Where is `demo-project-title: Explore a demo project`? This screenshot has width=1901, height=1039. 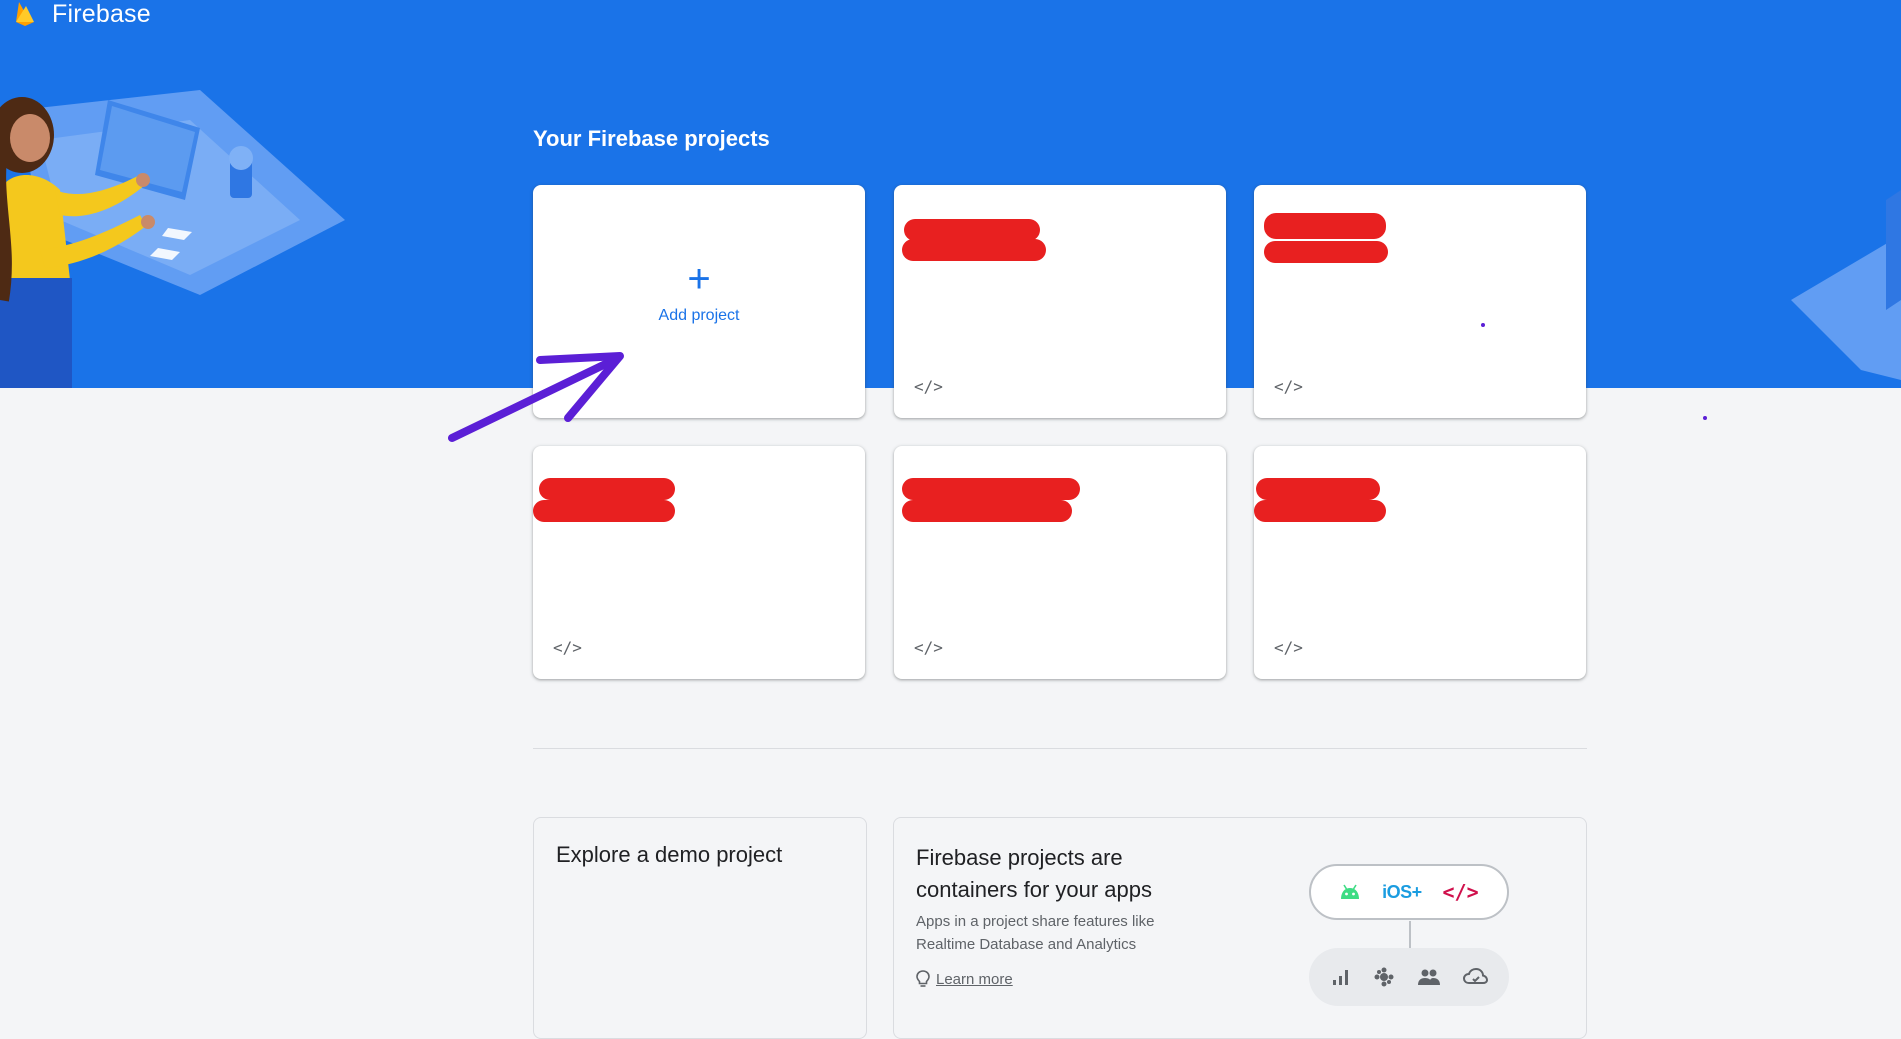
demo-project-title: Explore a demo project is located at coordinates (669, 855).